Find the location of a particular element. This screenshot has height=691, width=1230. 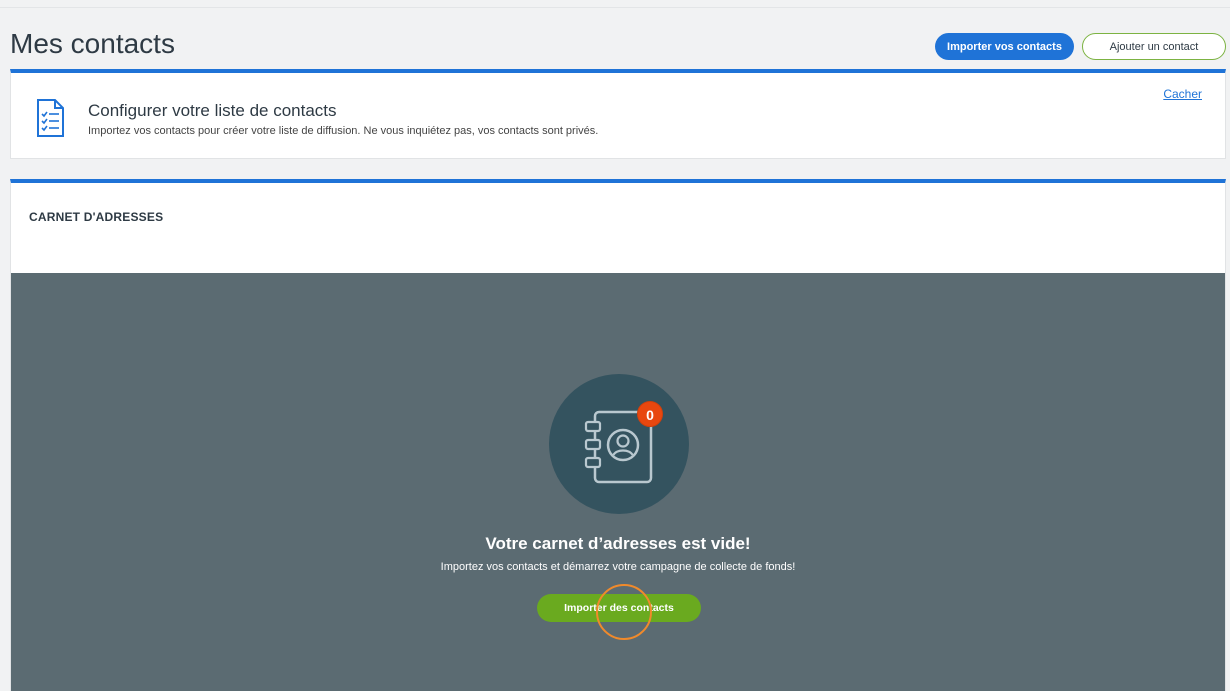

checklist-document-icon is located at coordinates (50, 118).